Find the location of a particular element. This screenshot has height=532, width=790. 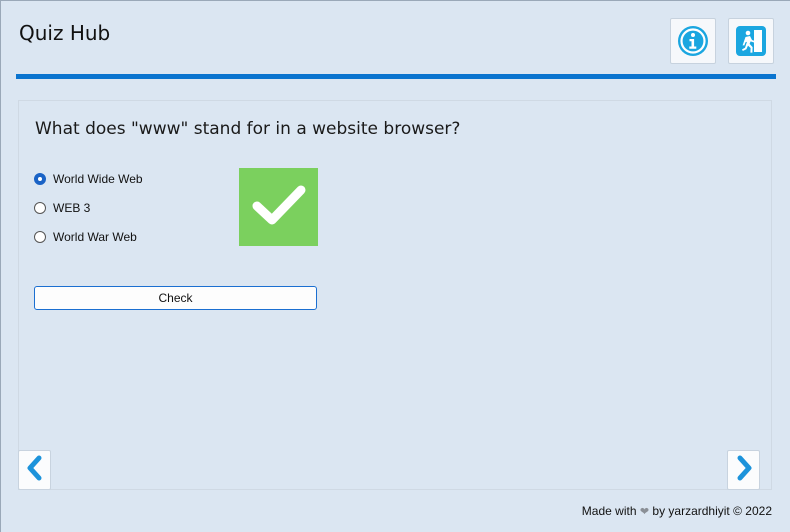

option-label: WEB 3 is located at coordinates (72, 208).